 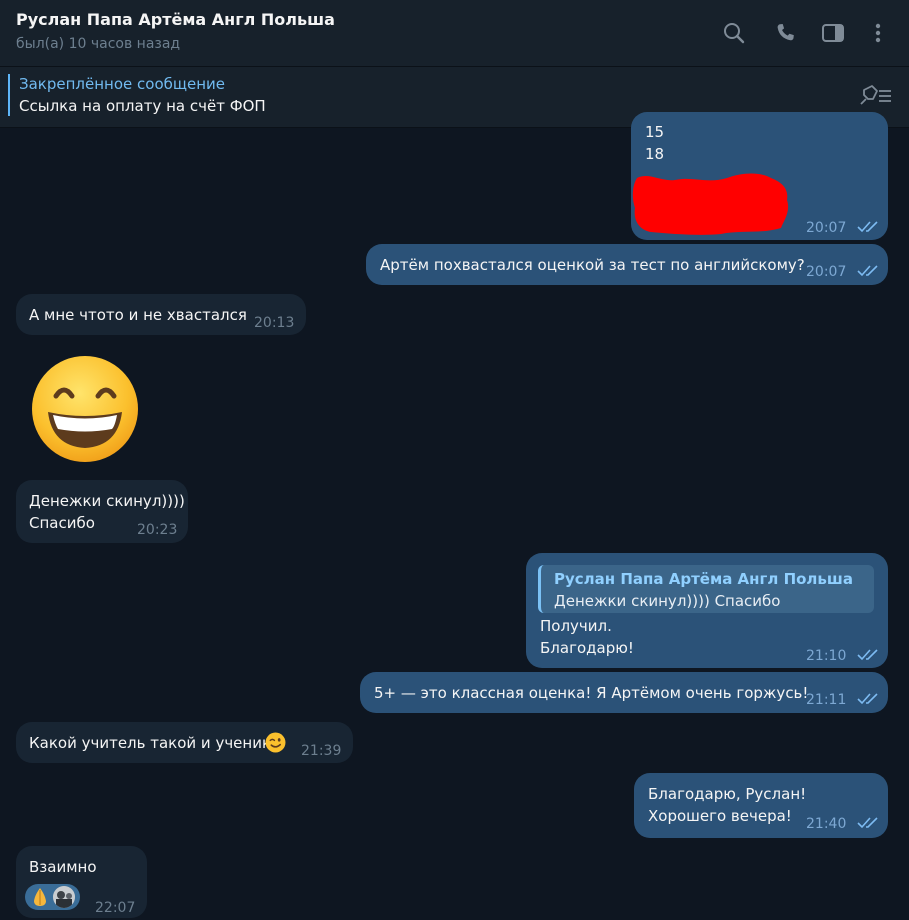 I want to click on message-time: 21:40, so click(x=826, y=824).